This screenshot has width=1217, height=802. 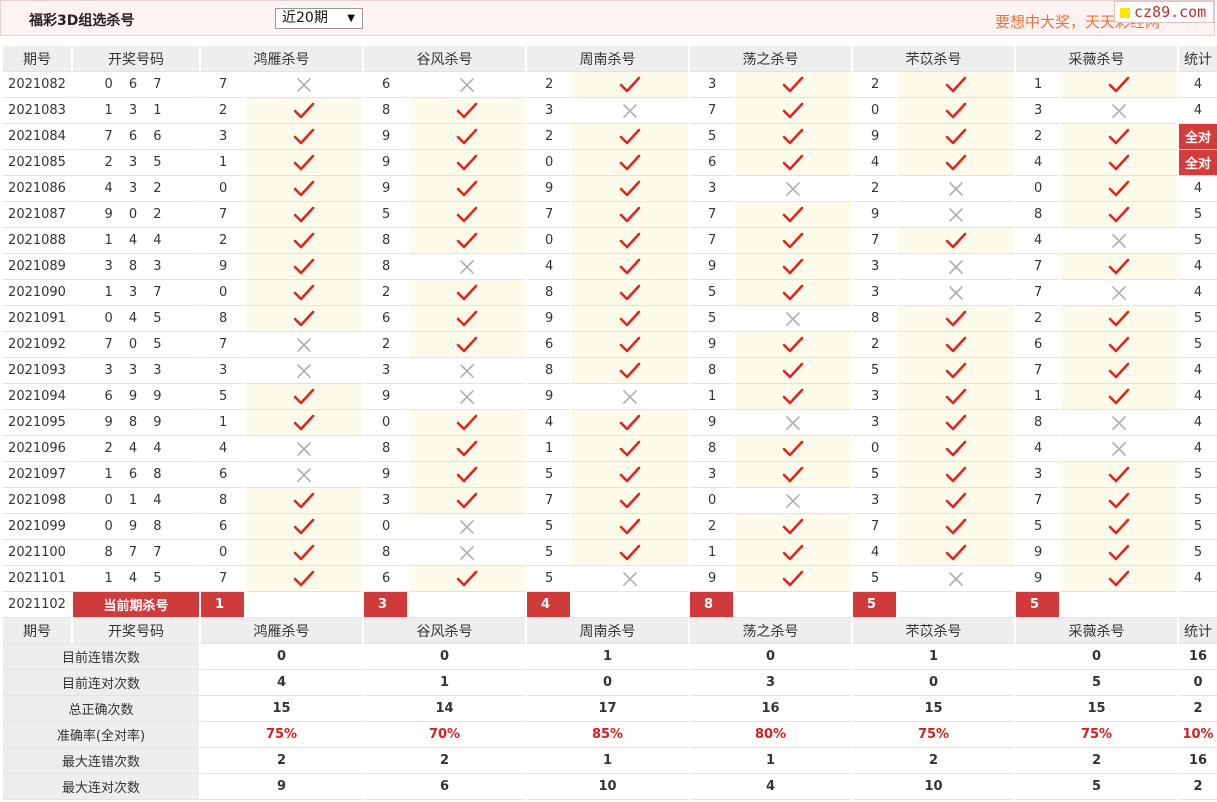 I want to click on kill-number-hongyan: 5, so click(x=222, y=397).